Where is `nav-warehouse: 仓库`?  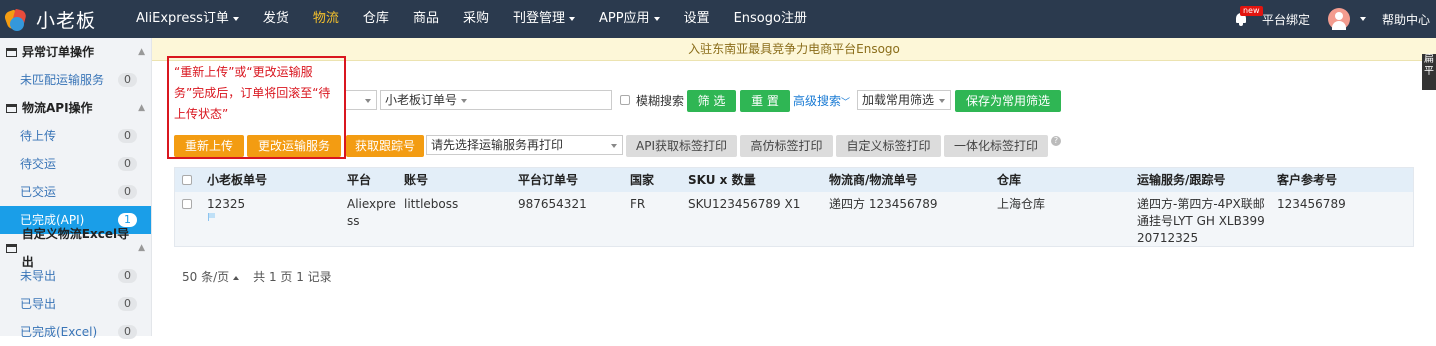 nav-warehouse: 仓库 is located at coordinates (376, 19).